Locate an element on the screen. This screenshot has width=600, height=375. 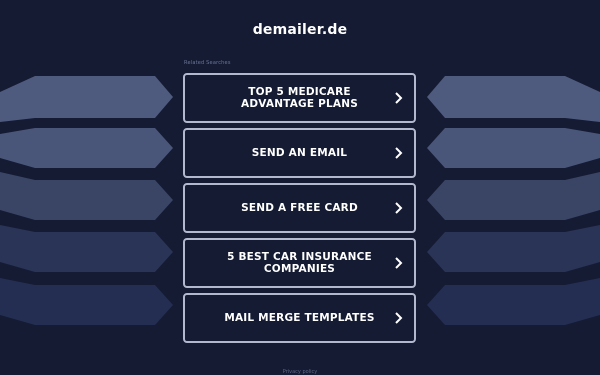
related-search-link: SEND A FREE CARD is located at coordinates (299, 208).